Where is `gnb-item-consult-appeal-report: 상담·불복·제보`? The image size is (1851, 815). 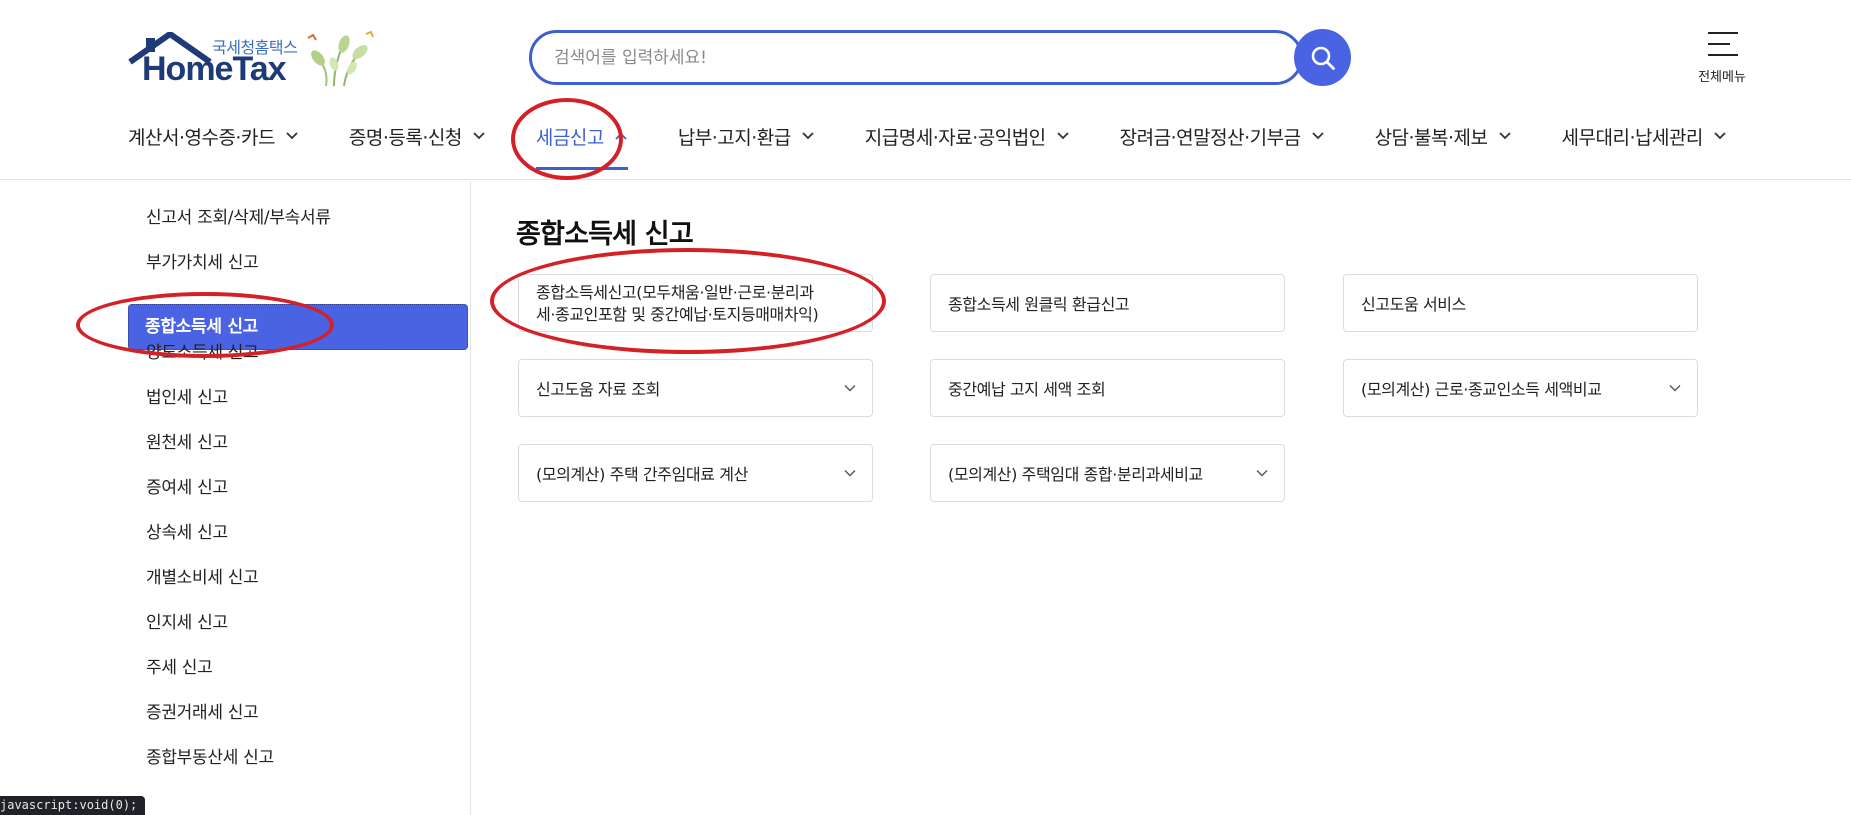
gnb-item-consult-appeal-report: 상담·불복·제보 is located at coordinates (1443, 136).